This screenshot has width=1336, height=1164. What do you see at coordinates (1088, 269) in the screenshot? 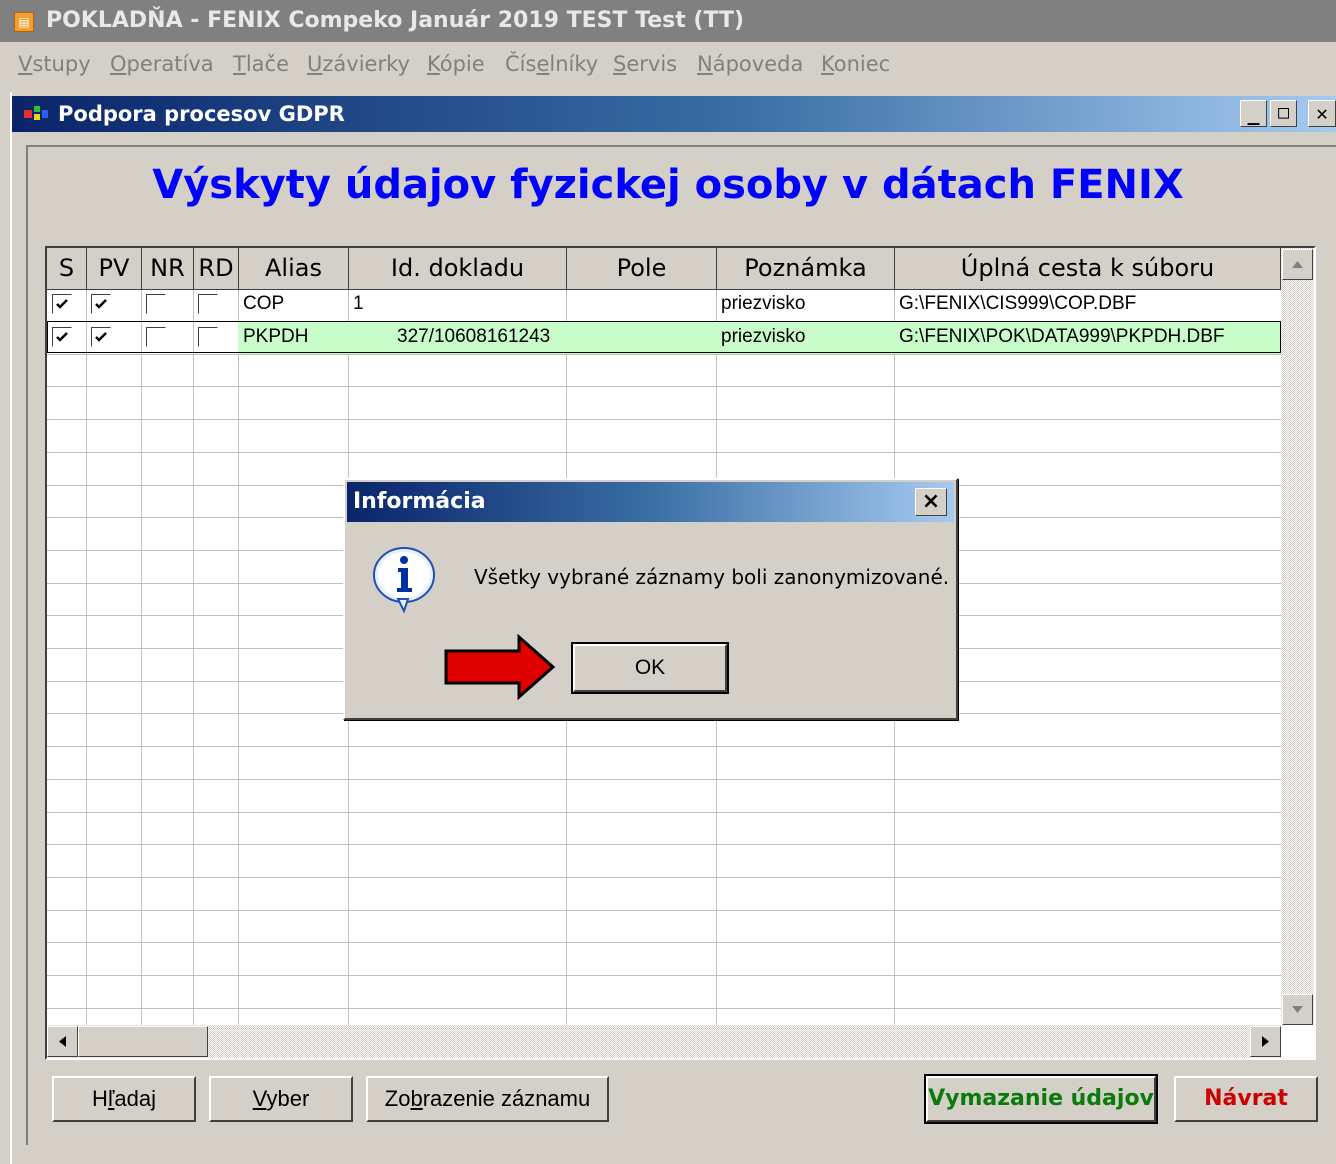
I see `column-header-cesta: Úplná cesta k súboru` at bounding box center [1088, 269].